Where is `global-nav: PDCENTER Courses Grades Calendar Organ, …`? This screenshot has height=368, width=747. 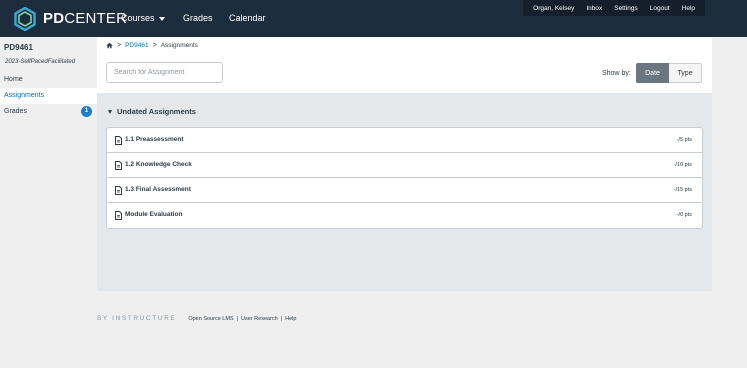 global-nav: PDCENTER Courses Grades Calendar Organ, … is located at coordinates (373, 18).